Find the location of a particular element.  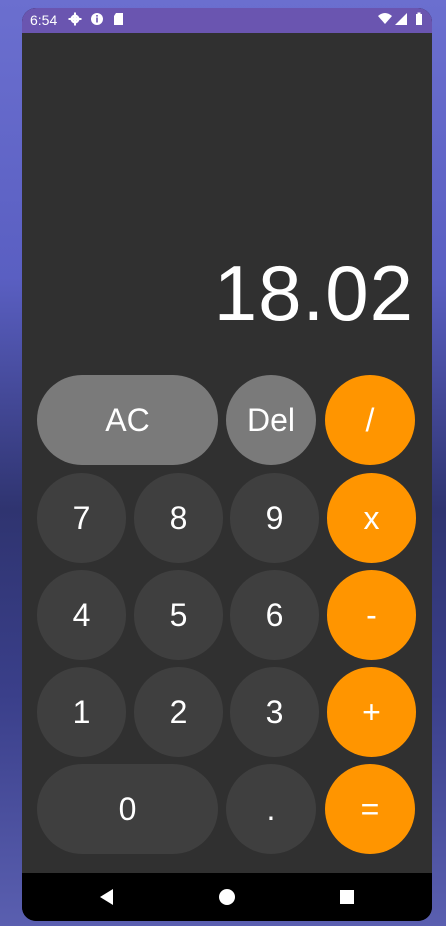

digit-5-button: 5 is located at coordinates (178, 615).